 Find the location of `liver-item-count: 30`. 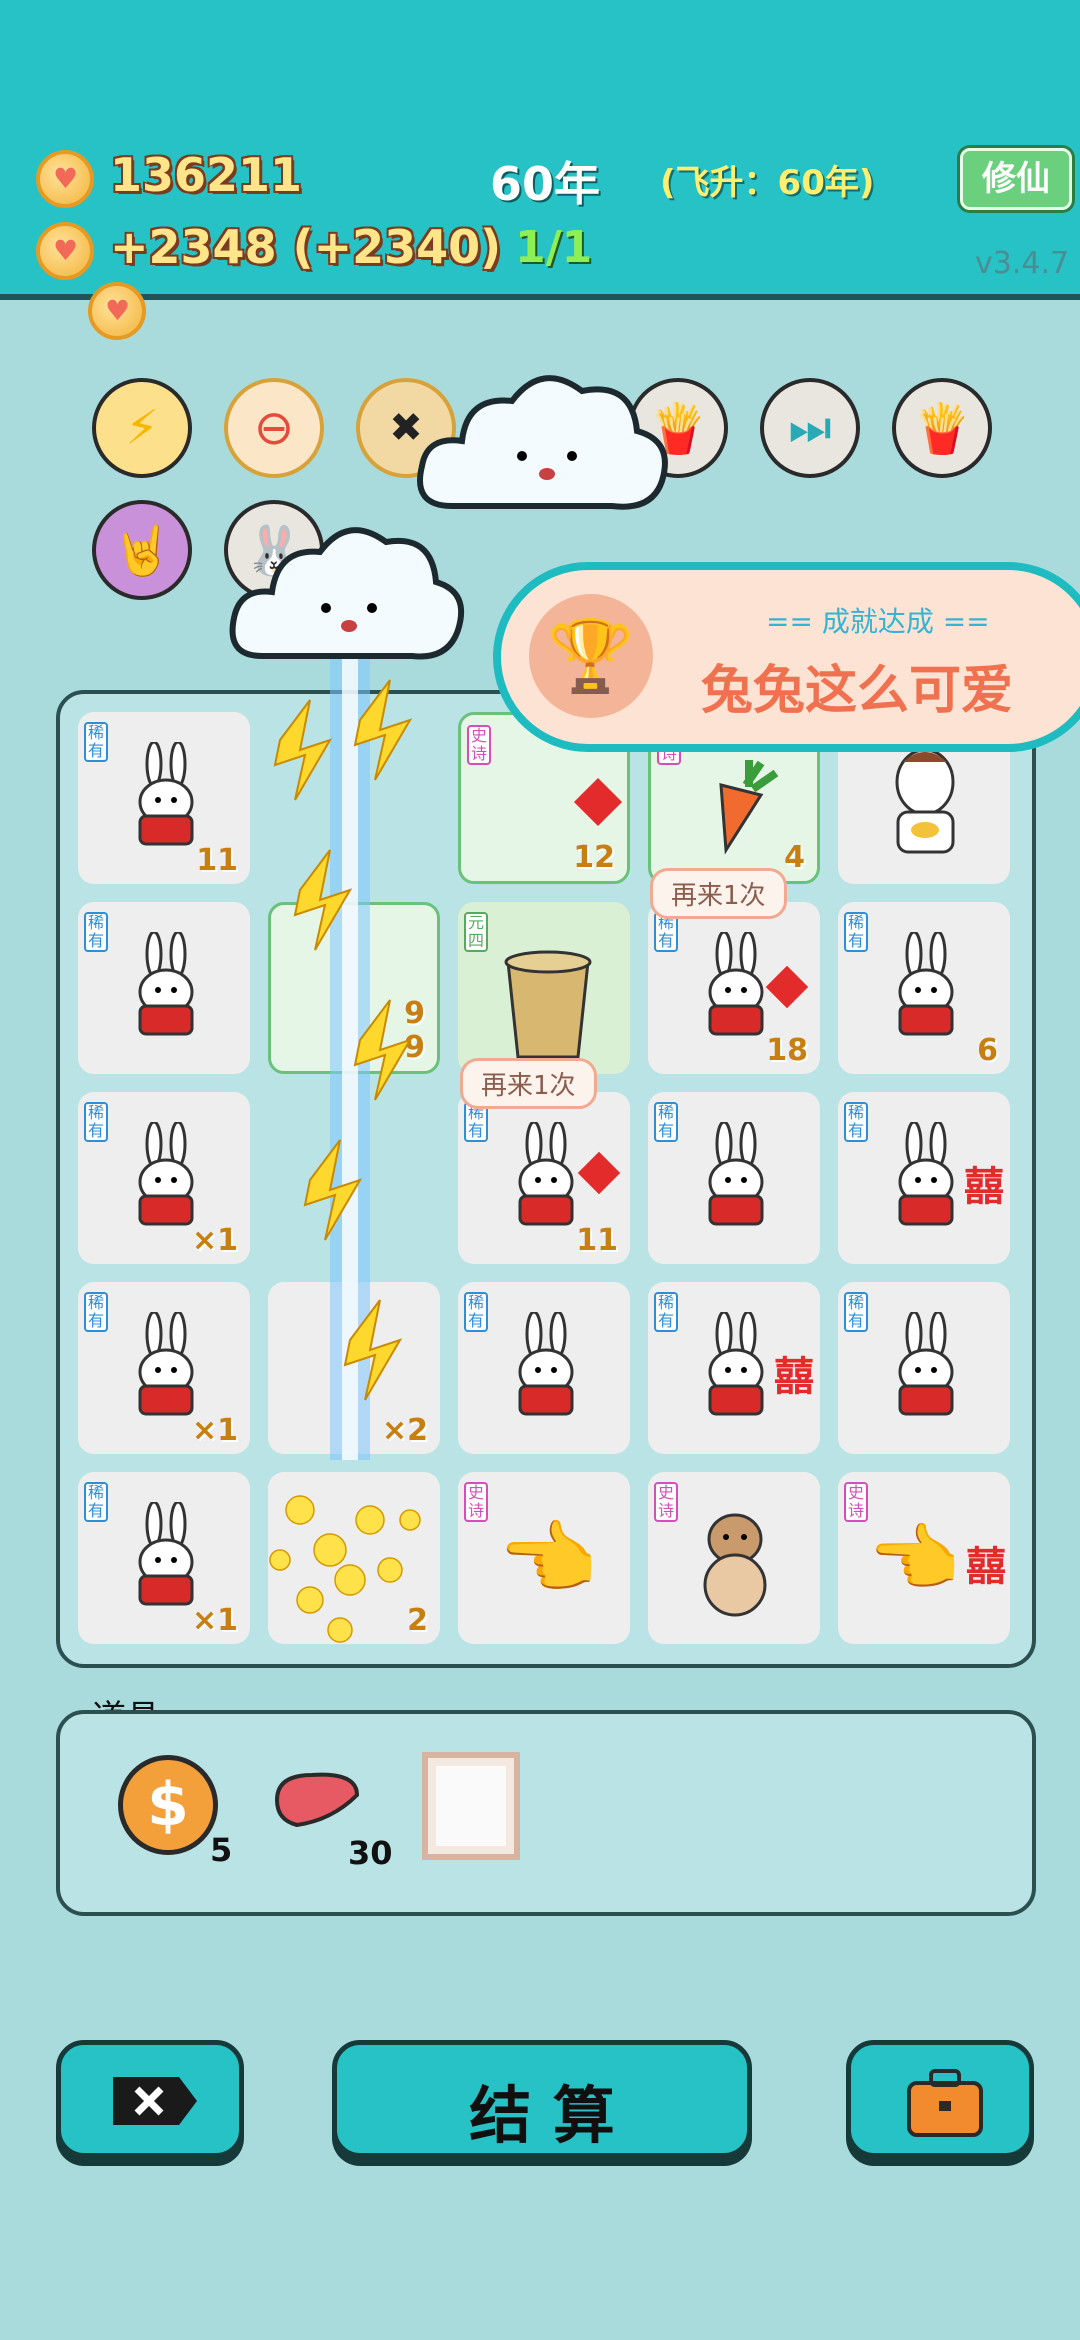

liver-item-count: 30 is located at coordinates (370, 1853).